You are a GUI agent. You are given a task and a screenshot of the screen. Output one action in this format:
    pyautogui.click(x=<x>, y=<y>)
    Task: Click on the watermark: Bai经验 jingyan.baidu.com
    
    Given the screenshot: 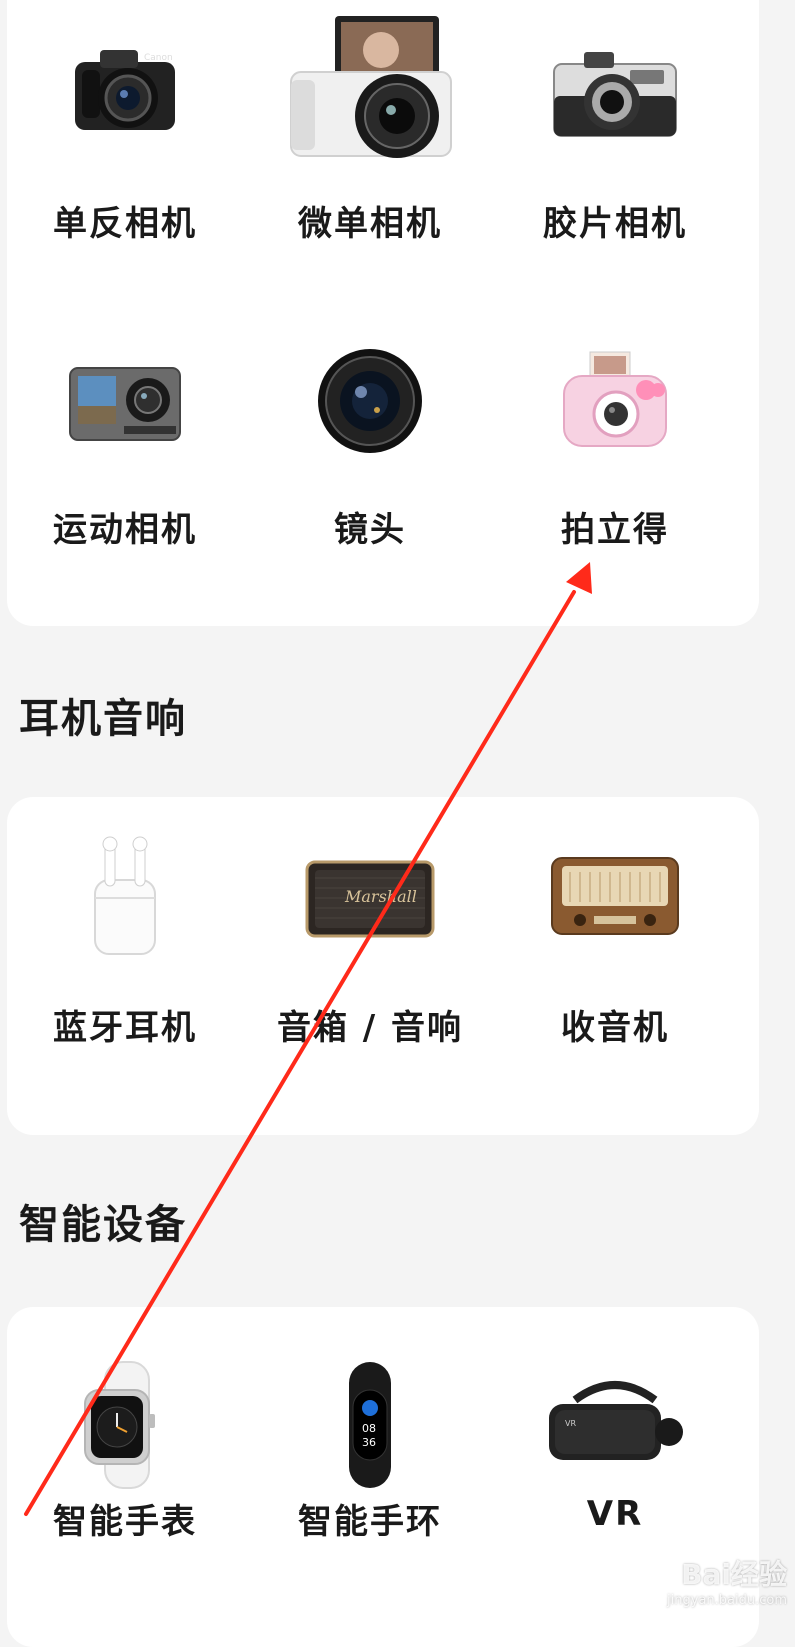 What is the action you would take?
    pyautogui.click(x=727, y=1580)
    